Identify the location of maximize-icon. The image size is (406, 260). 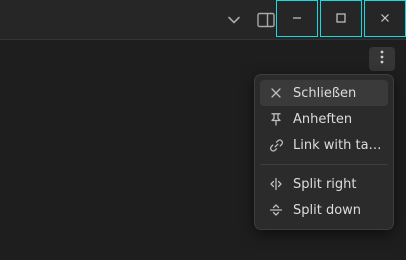
(341, 18).